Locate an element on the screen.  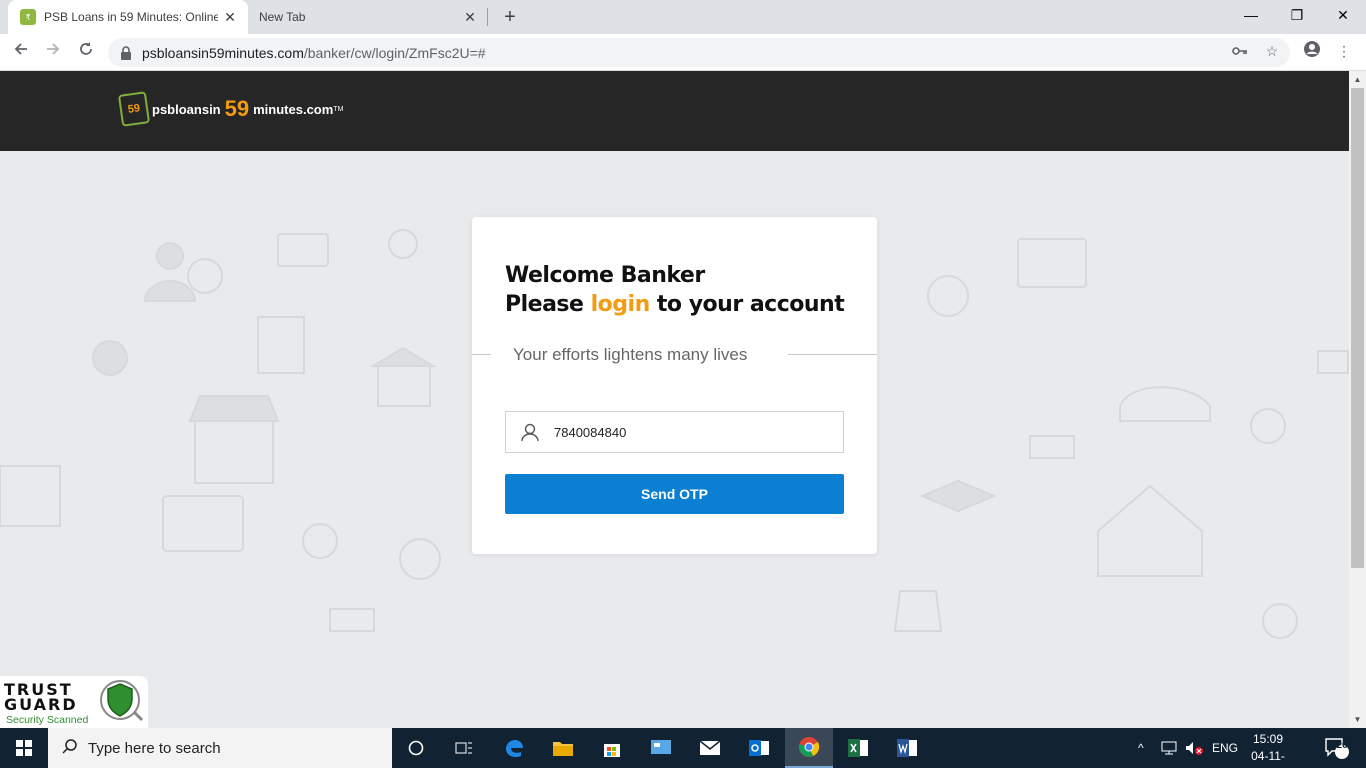
clock-time: 15:09 is located at coordinates (1268, 739).